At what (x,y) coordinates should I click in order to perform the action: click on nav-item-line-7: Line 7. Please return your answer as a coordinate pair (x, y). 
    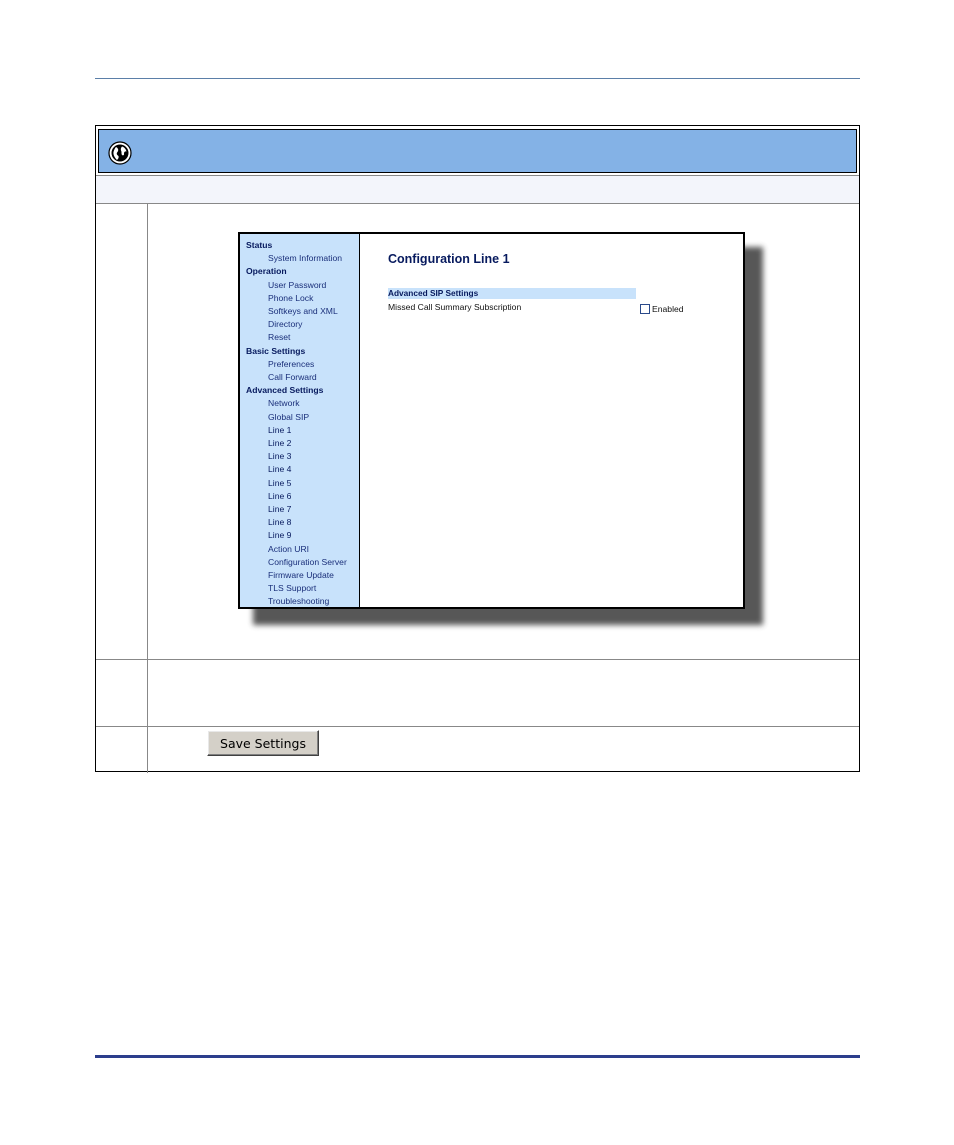
    Looking at the image, I should click on (299, 509).